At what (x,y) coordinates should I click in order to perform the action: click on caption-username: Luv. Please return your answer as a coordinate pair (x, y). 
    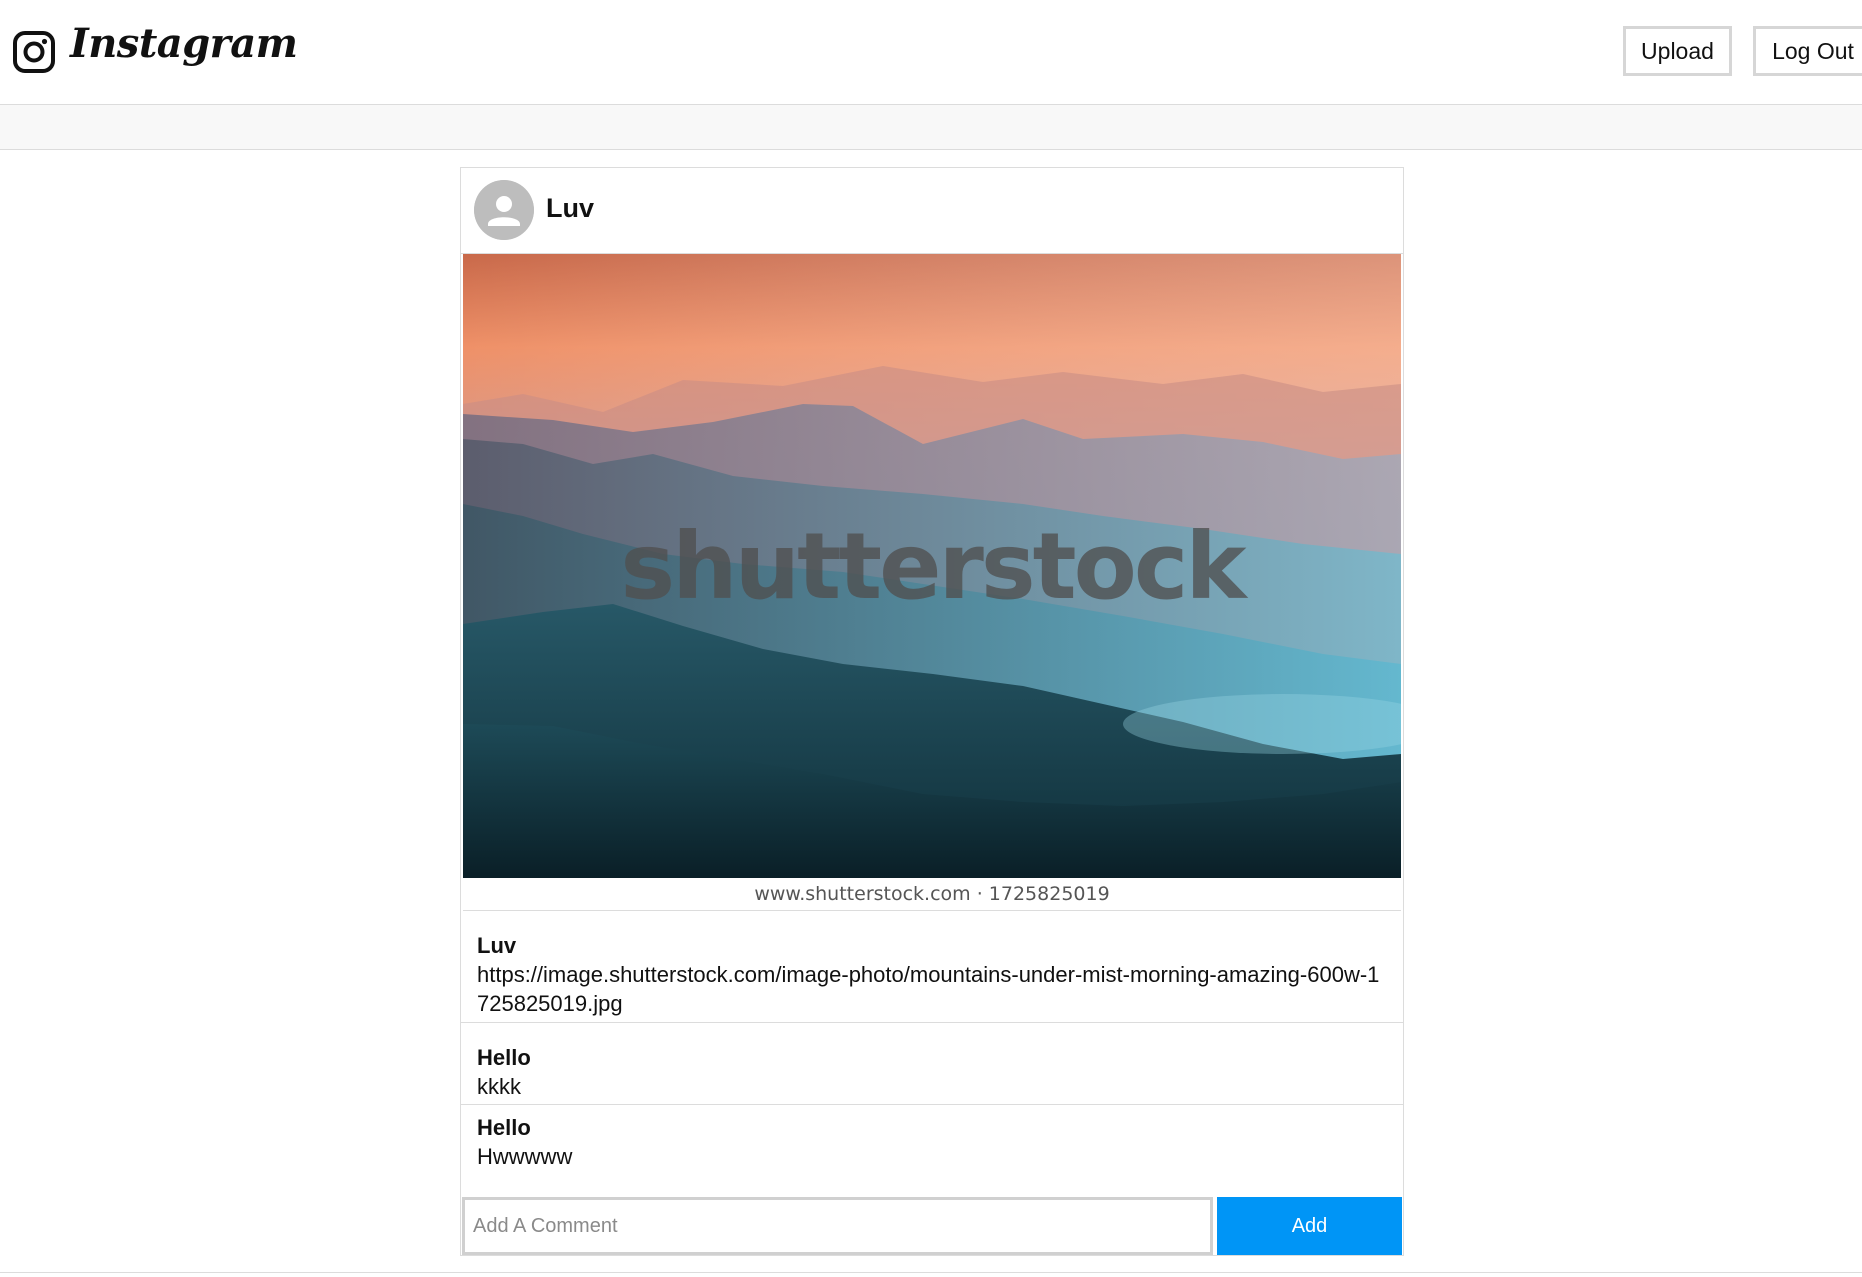
    Looking at the image, I should click on (932, 945).